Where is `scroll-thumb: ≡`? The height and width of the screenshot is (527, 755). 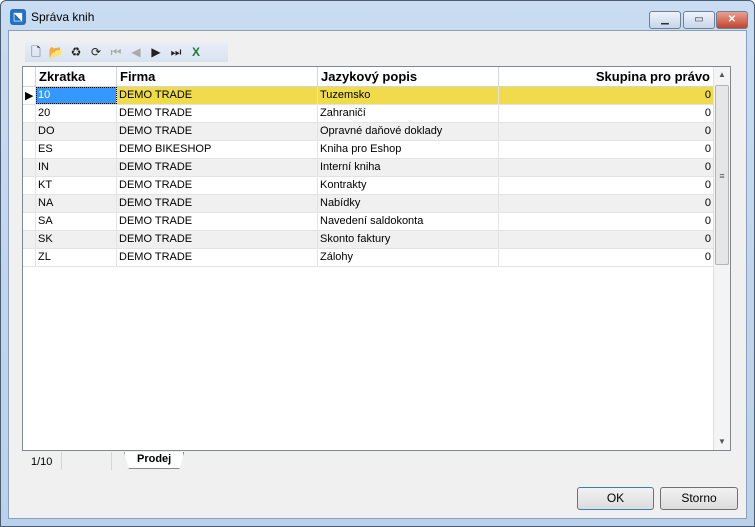 scroll-thumb: ≡ is located at coordinates (722, 175).